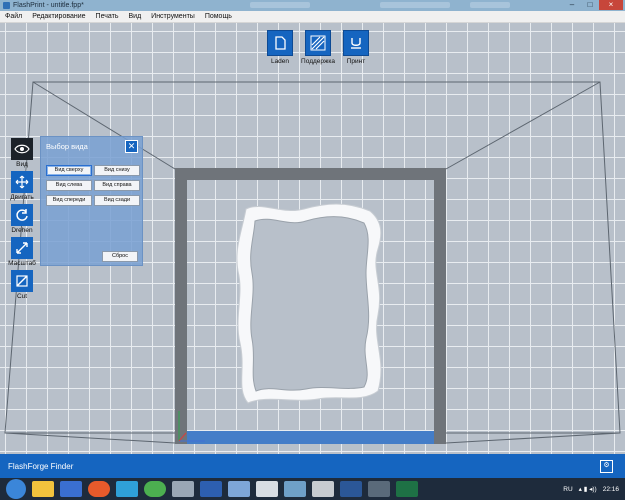 The height and width of the screenshot is (500, 625). I want to click on view-right-button: Вид справа, so click(117, 185).